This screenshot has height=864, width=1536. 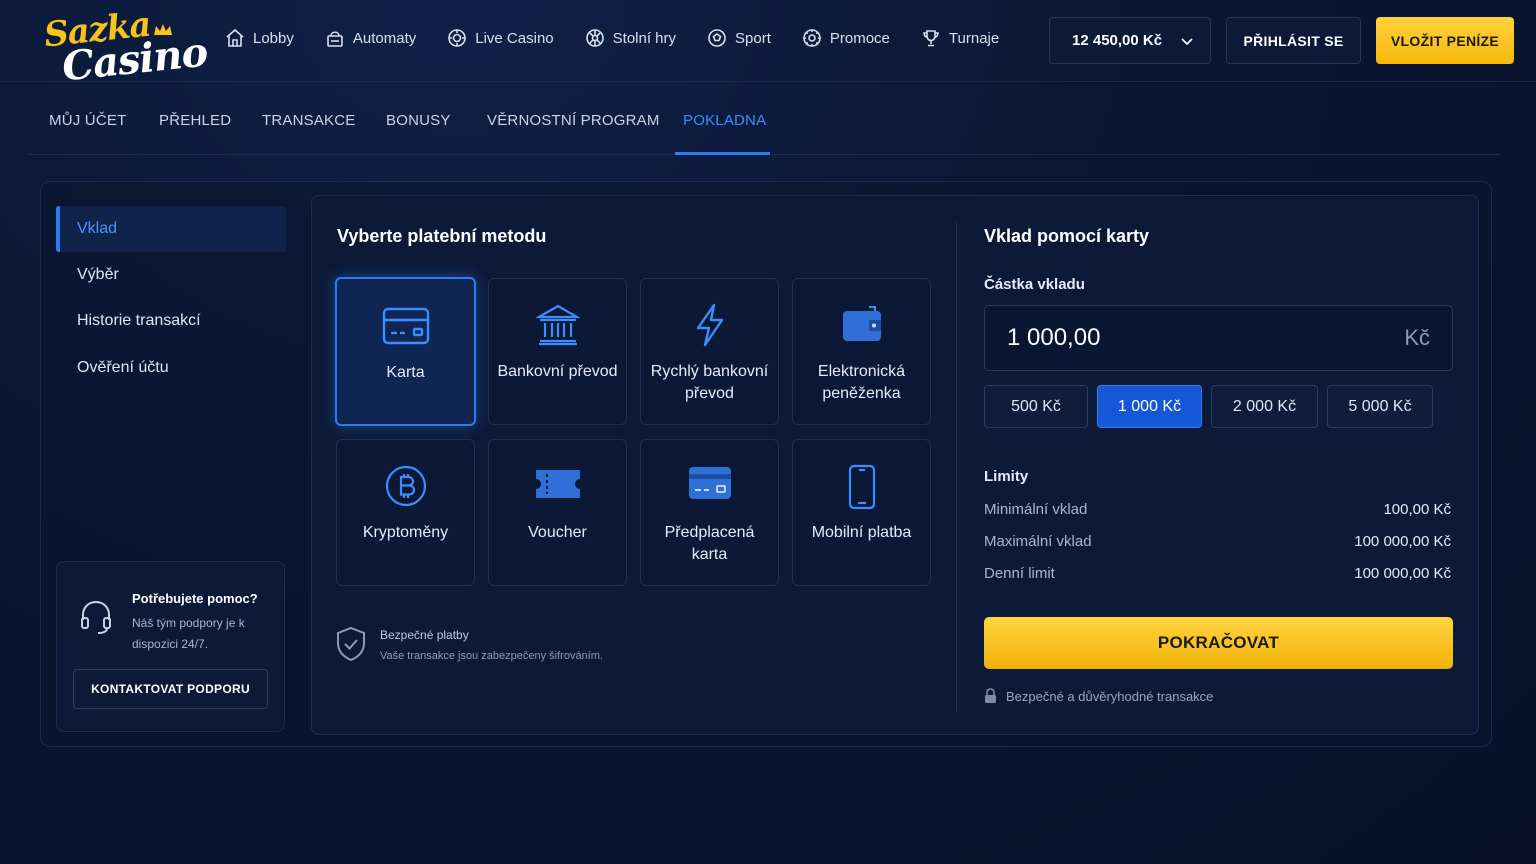 I want to click on card-deposit-title: Vklad pomocí karty, so click(x=1067, y=236).